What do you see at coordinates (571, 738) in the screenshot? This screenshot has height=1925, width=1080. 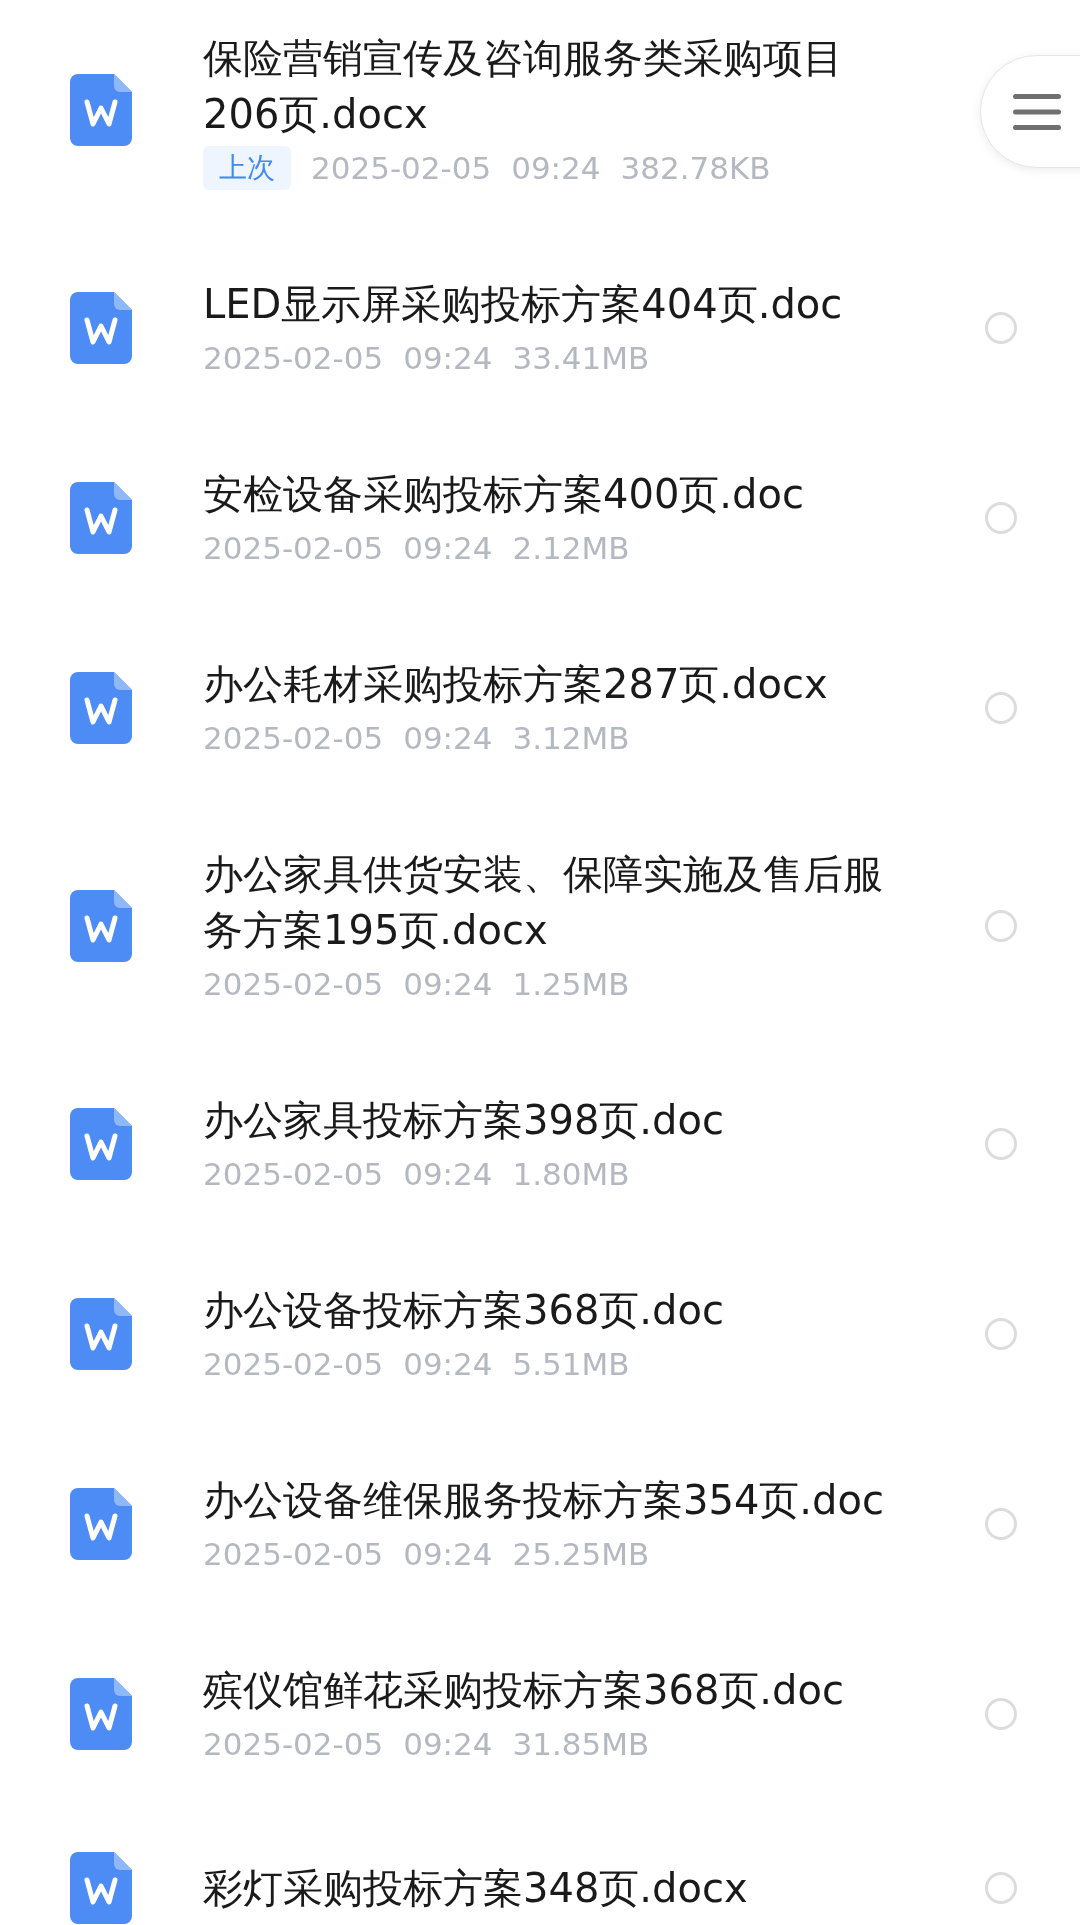 I see `file-size: 3.12MB` at bounding box center [571, 738].